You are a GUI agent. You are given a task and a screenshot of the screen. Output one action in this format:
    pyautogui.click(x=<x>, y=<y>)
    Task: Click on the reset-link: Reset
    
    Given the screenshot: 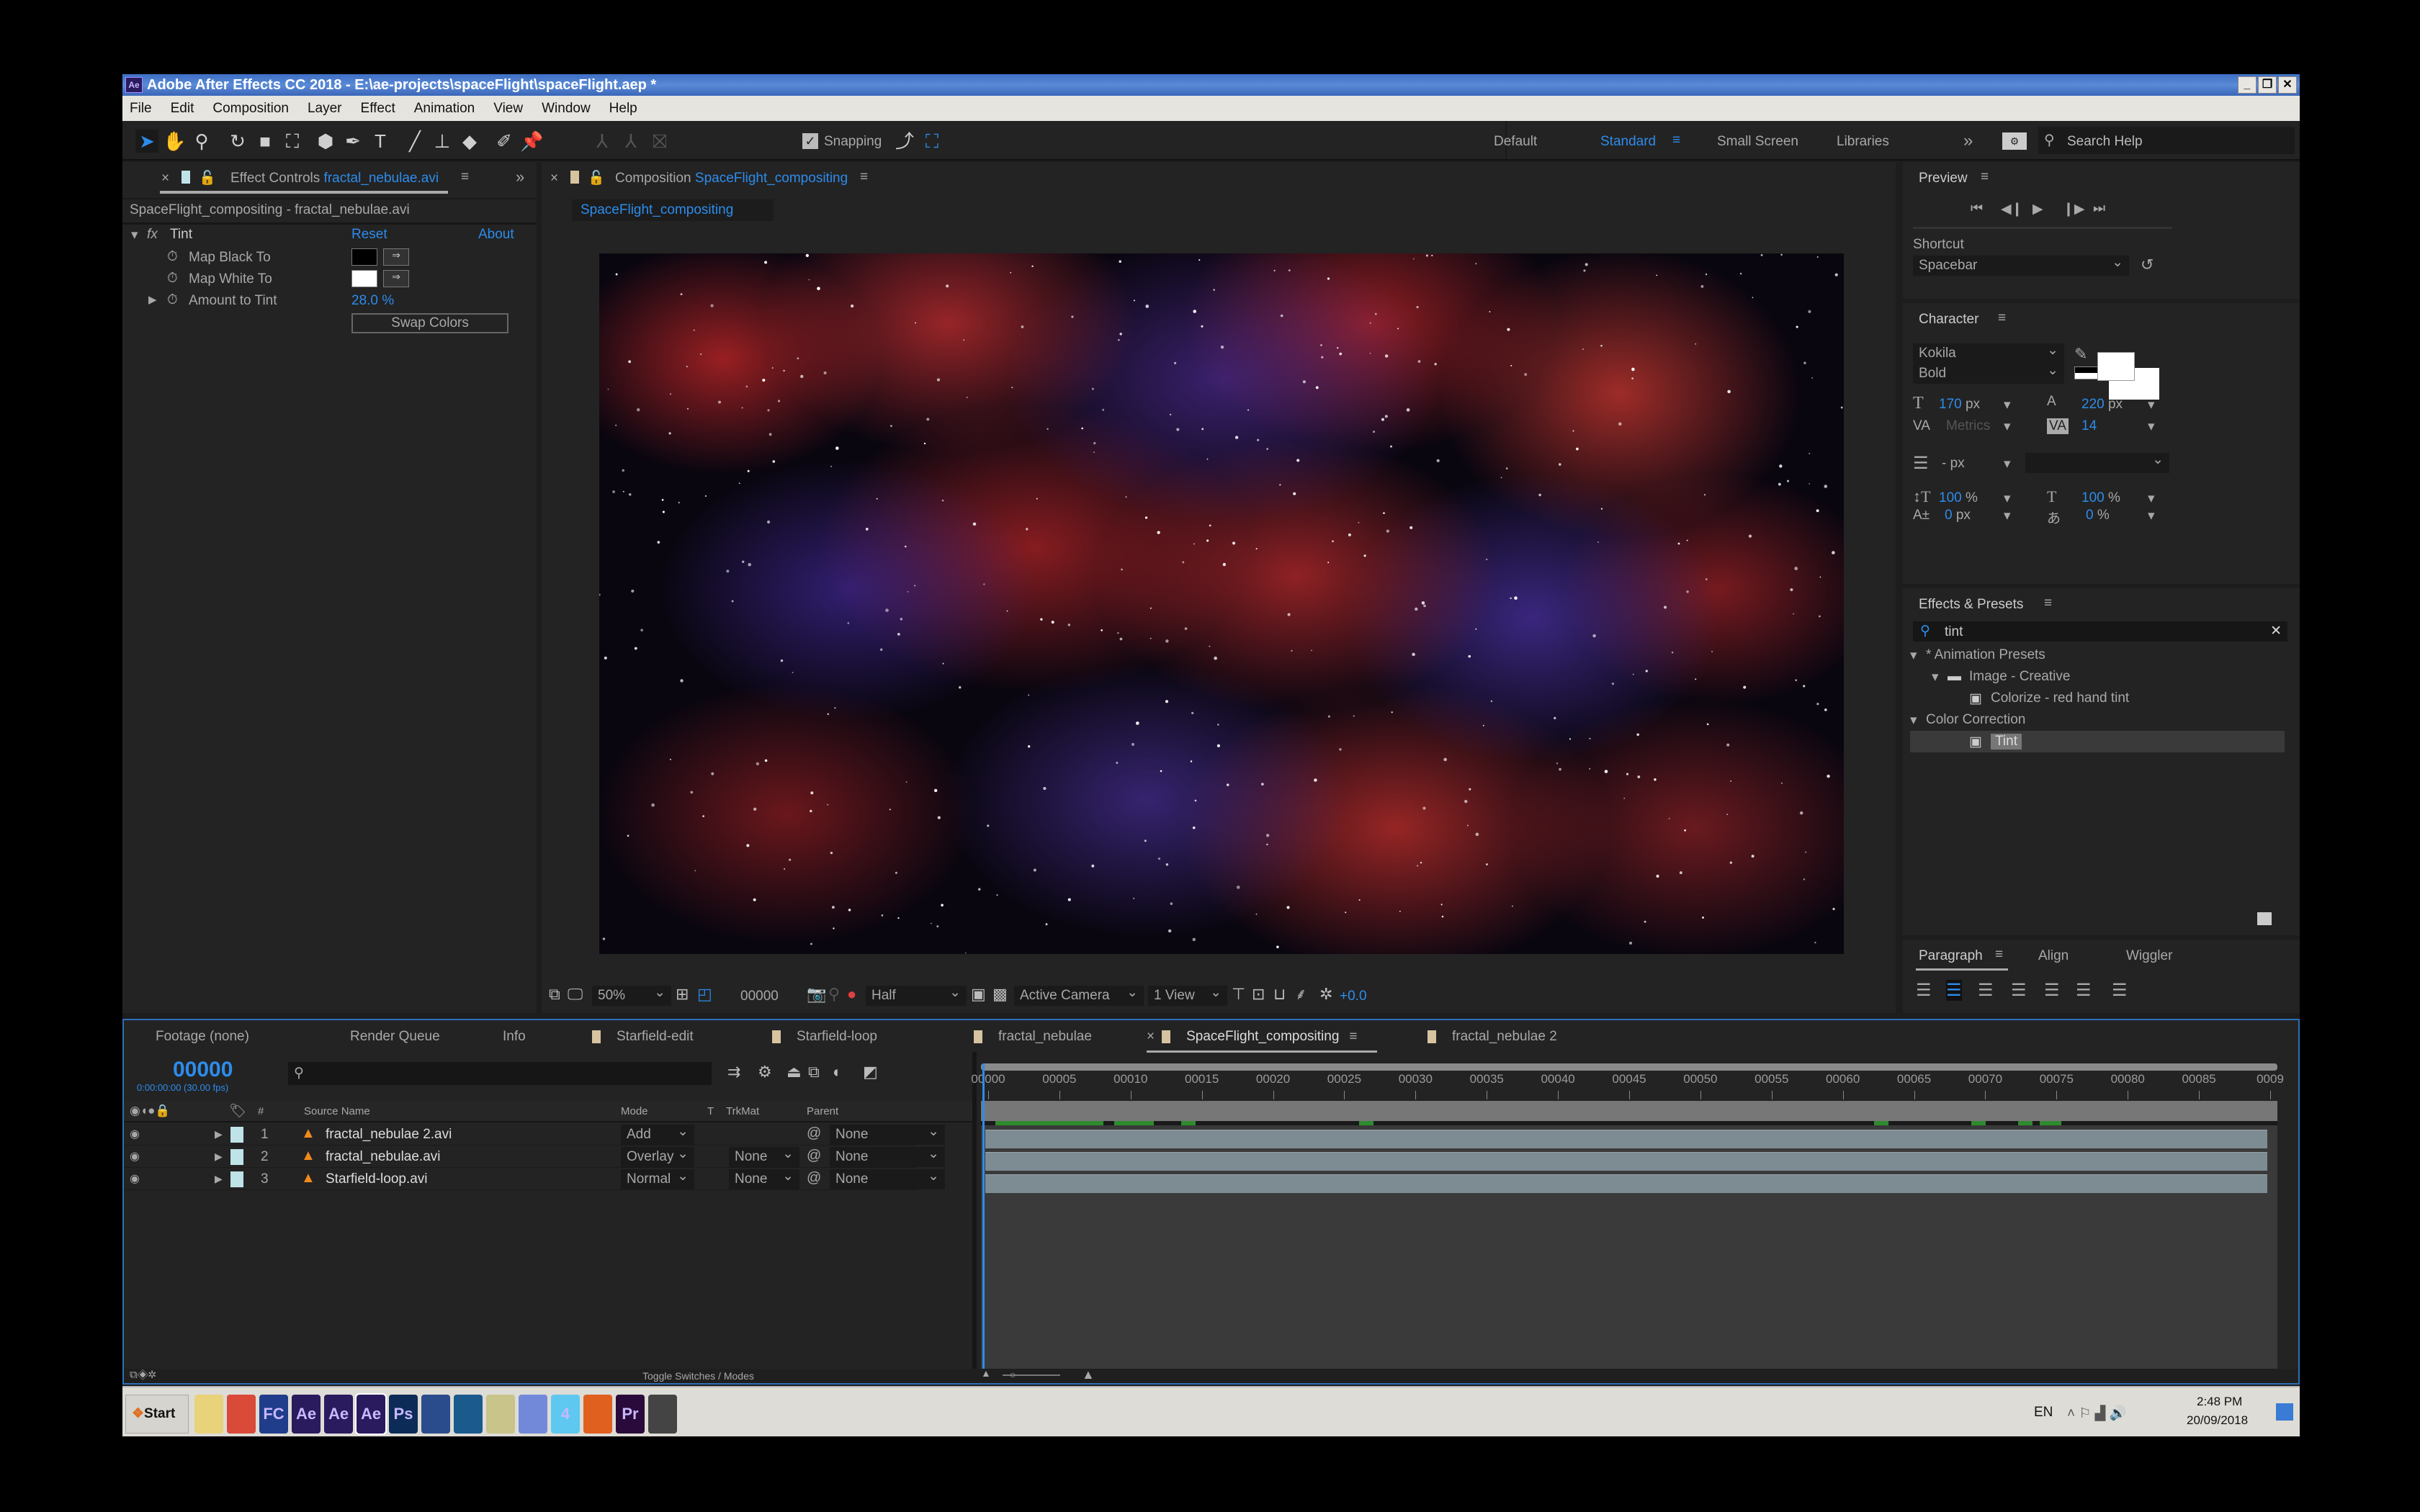 What is the action you would take?
    pyautogui.click(x=369, y=235)
    